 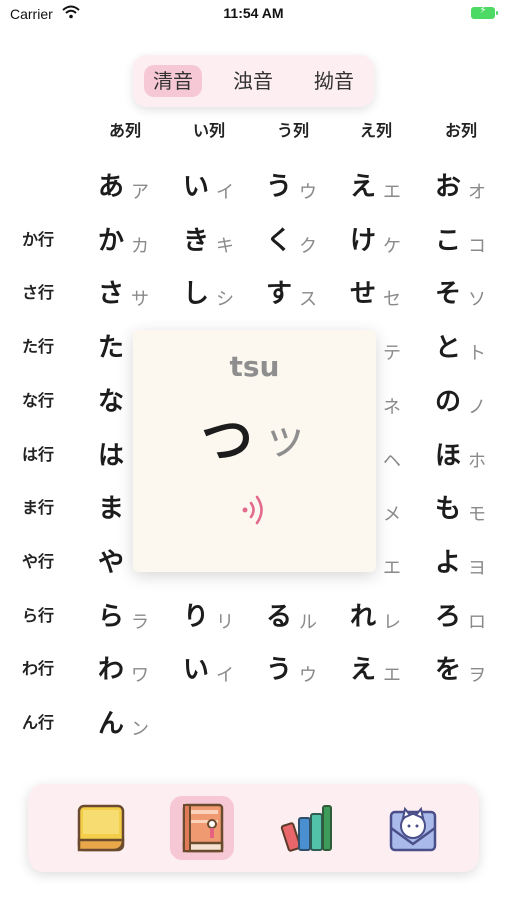 What do you see at coordinates (101, 828) in the screenshot?
I see `tab-notes` at bounding box center [101, 828].